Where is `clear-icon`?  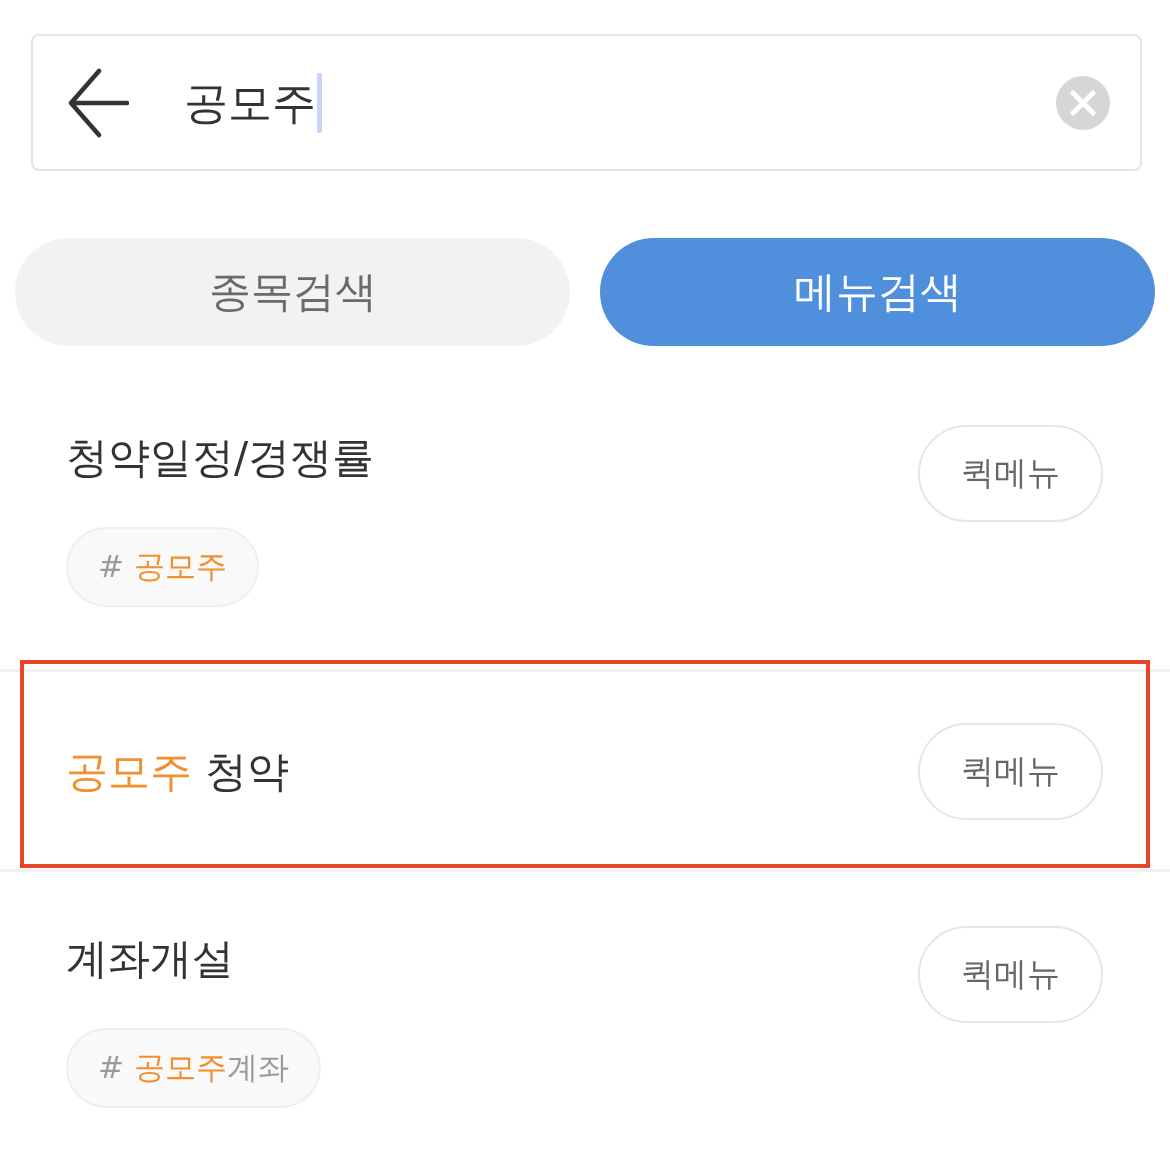 clear-icon is located at coordinates (1083, 102).